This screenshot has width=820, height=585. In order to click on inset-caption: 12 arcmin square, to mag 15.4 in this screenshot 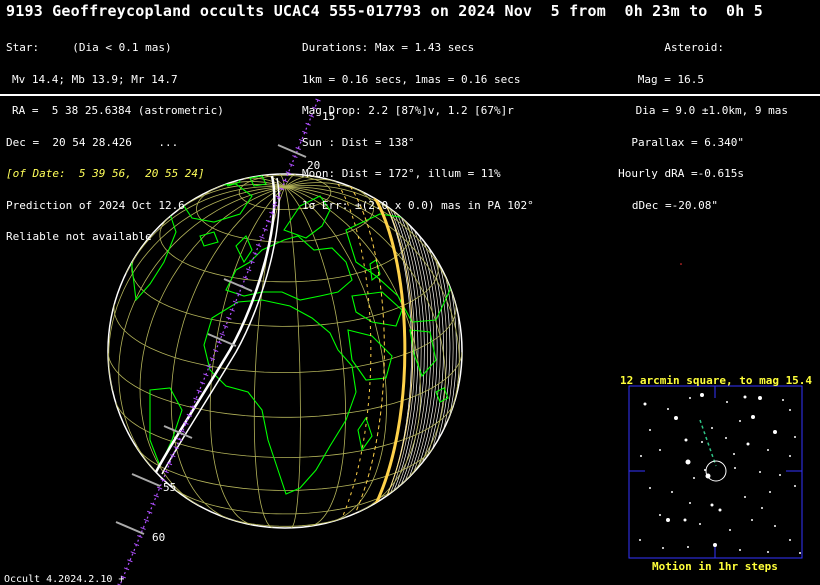, I will do `click(716, 380)`.